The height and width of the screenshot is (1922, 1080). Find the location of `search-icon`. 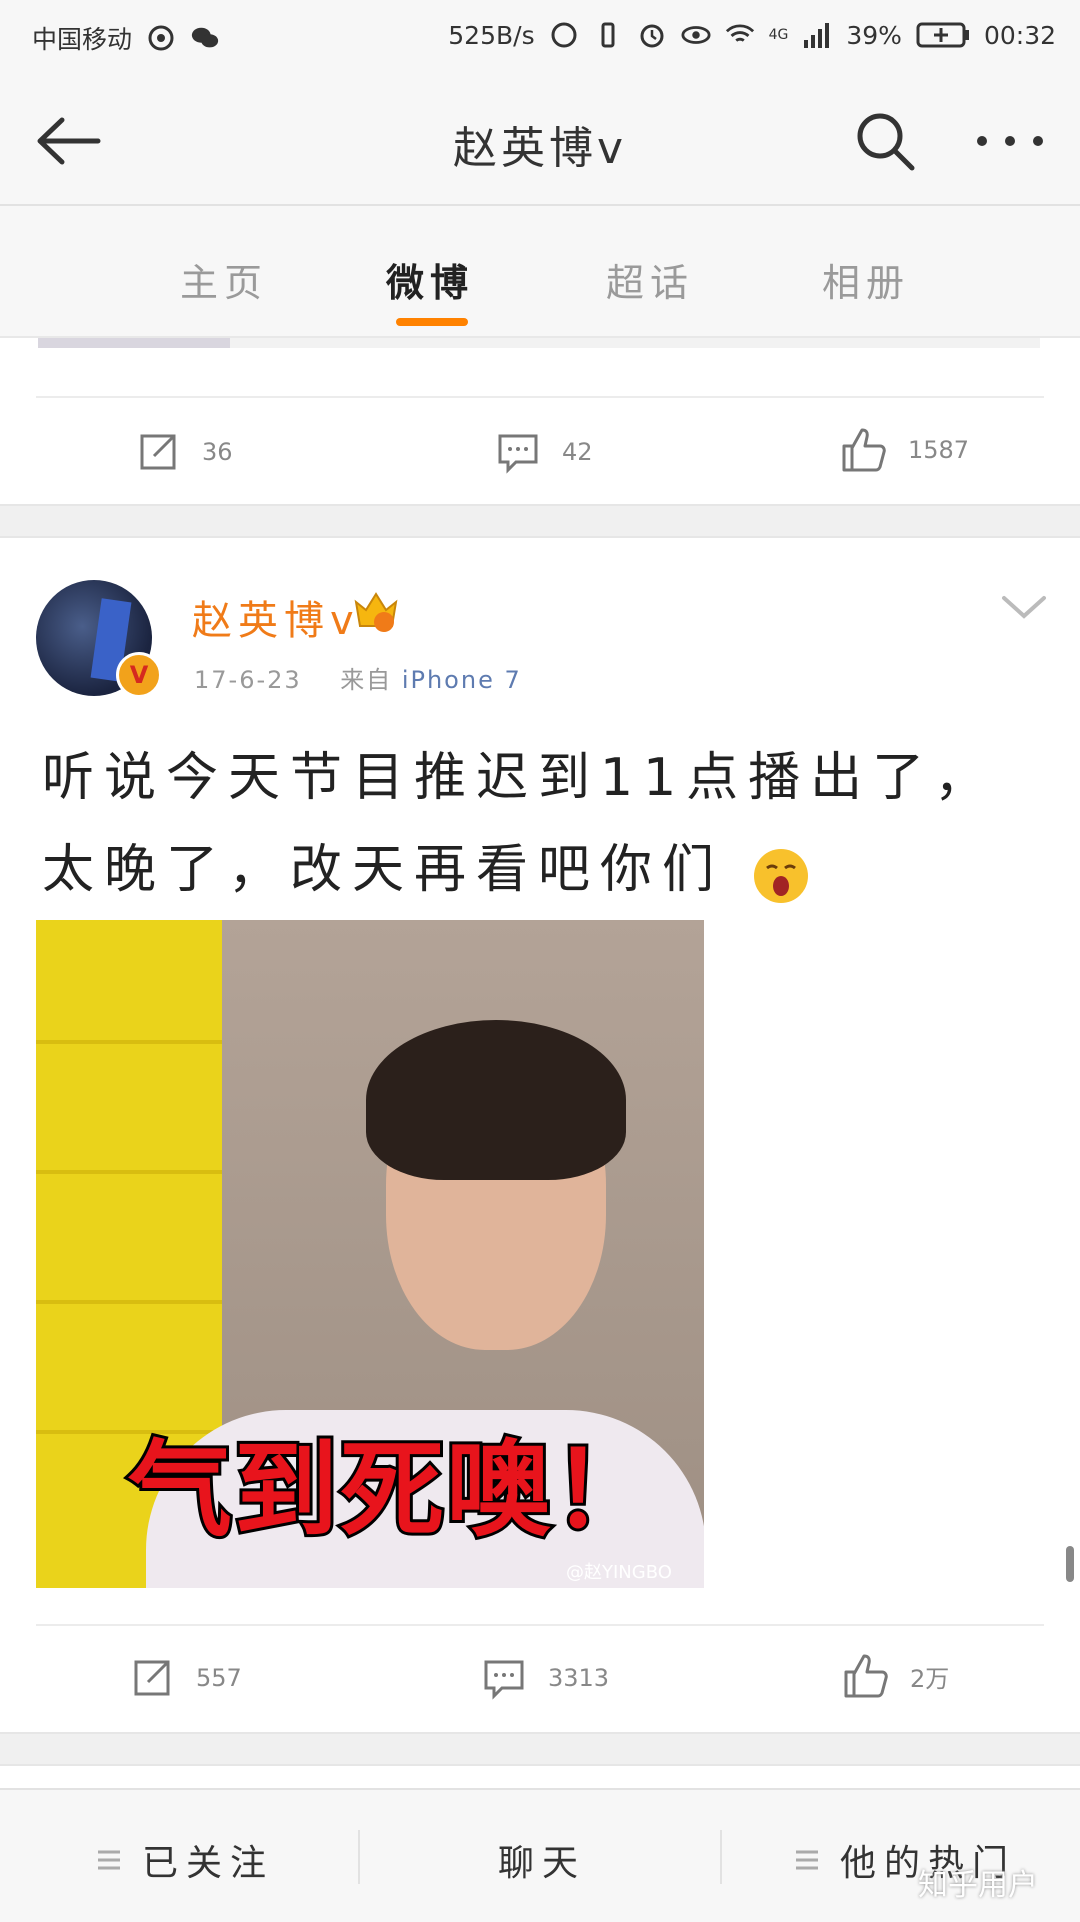

search-icon is located at coordinates (886, 142).